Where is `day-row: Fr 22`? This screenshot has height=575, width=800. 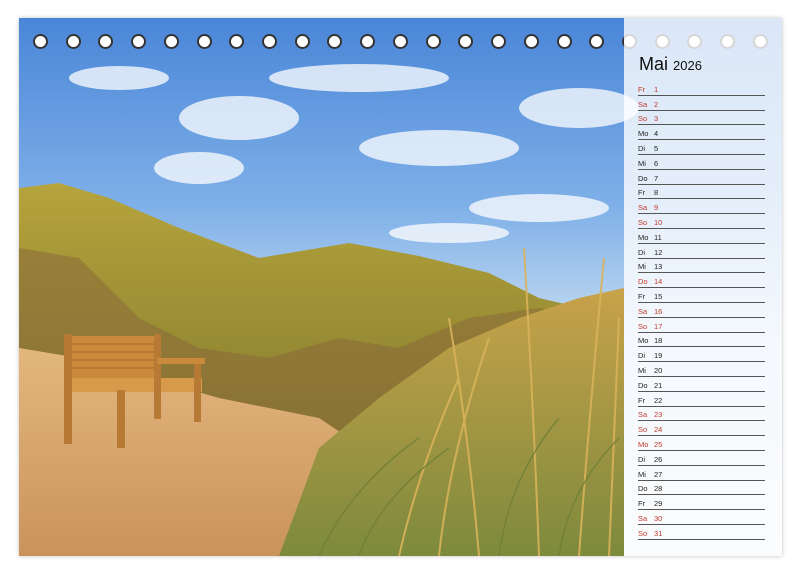 day-row: Fr 22 is located at coordinates (701, 399).